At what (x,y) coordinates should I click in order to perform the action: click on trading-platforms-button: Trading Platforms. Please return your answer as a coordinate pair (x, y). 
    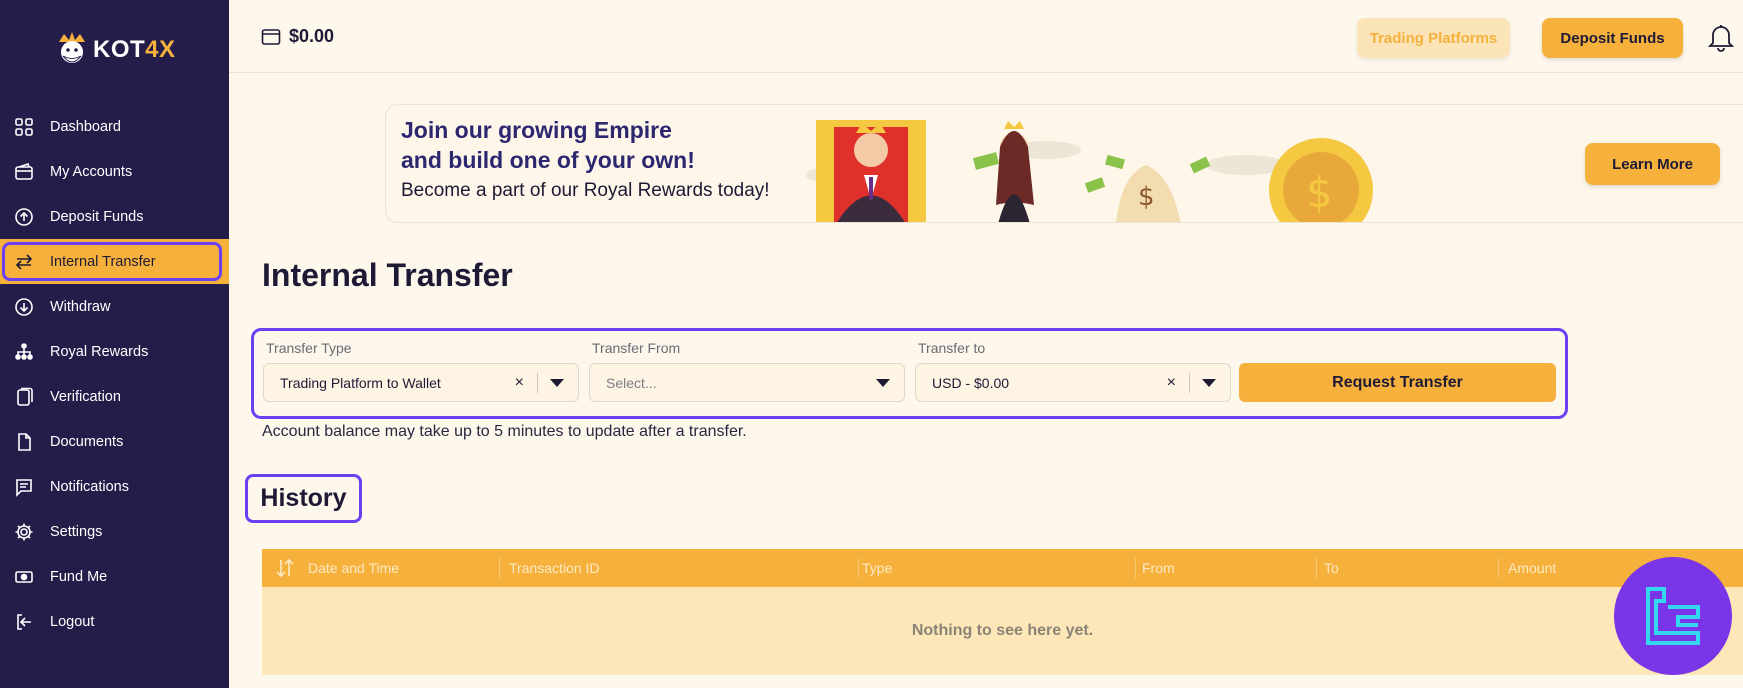
    Looking at the image, I should click on (1433, 38).